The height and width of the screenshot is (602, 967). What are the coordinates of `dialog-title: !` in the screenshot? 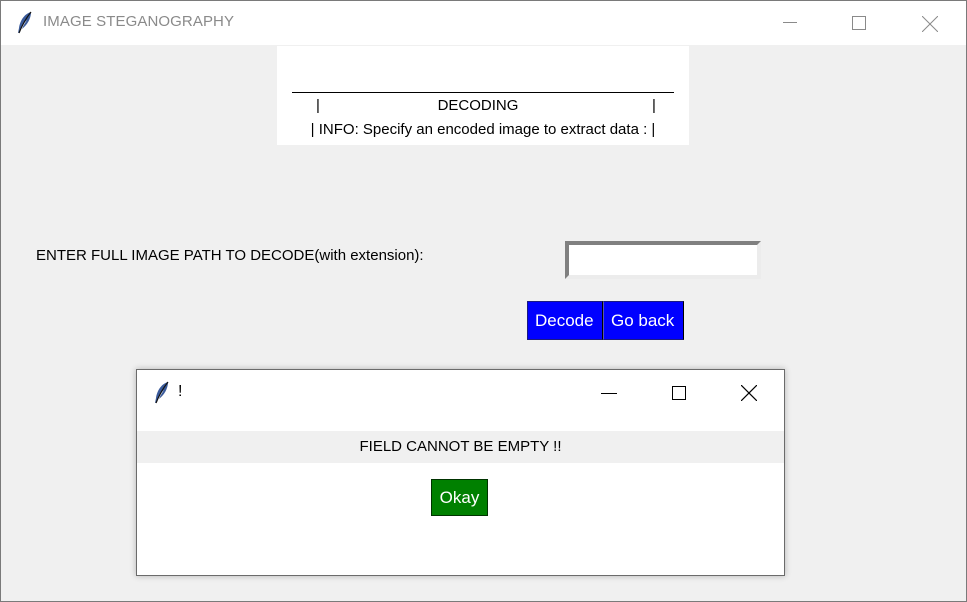 It's located at (180, 391).